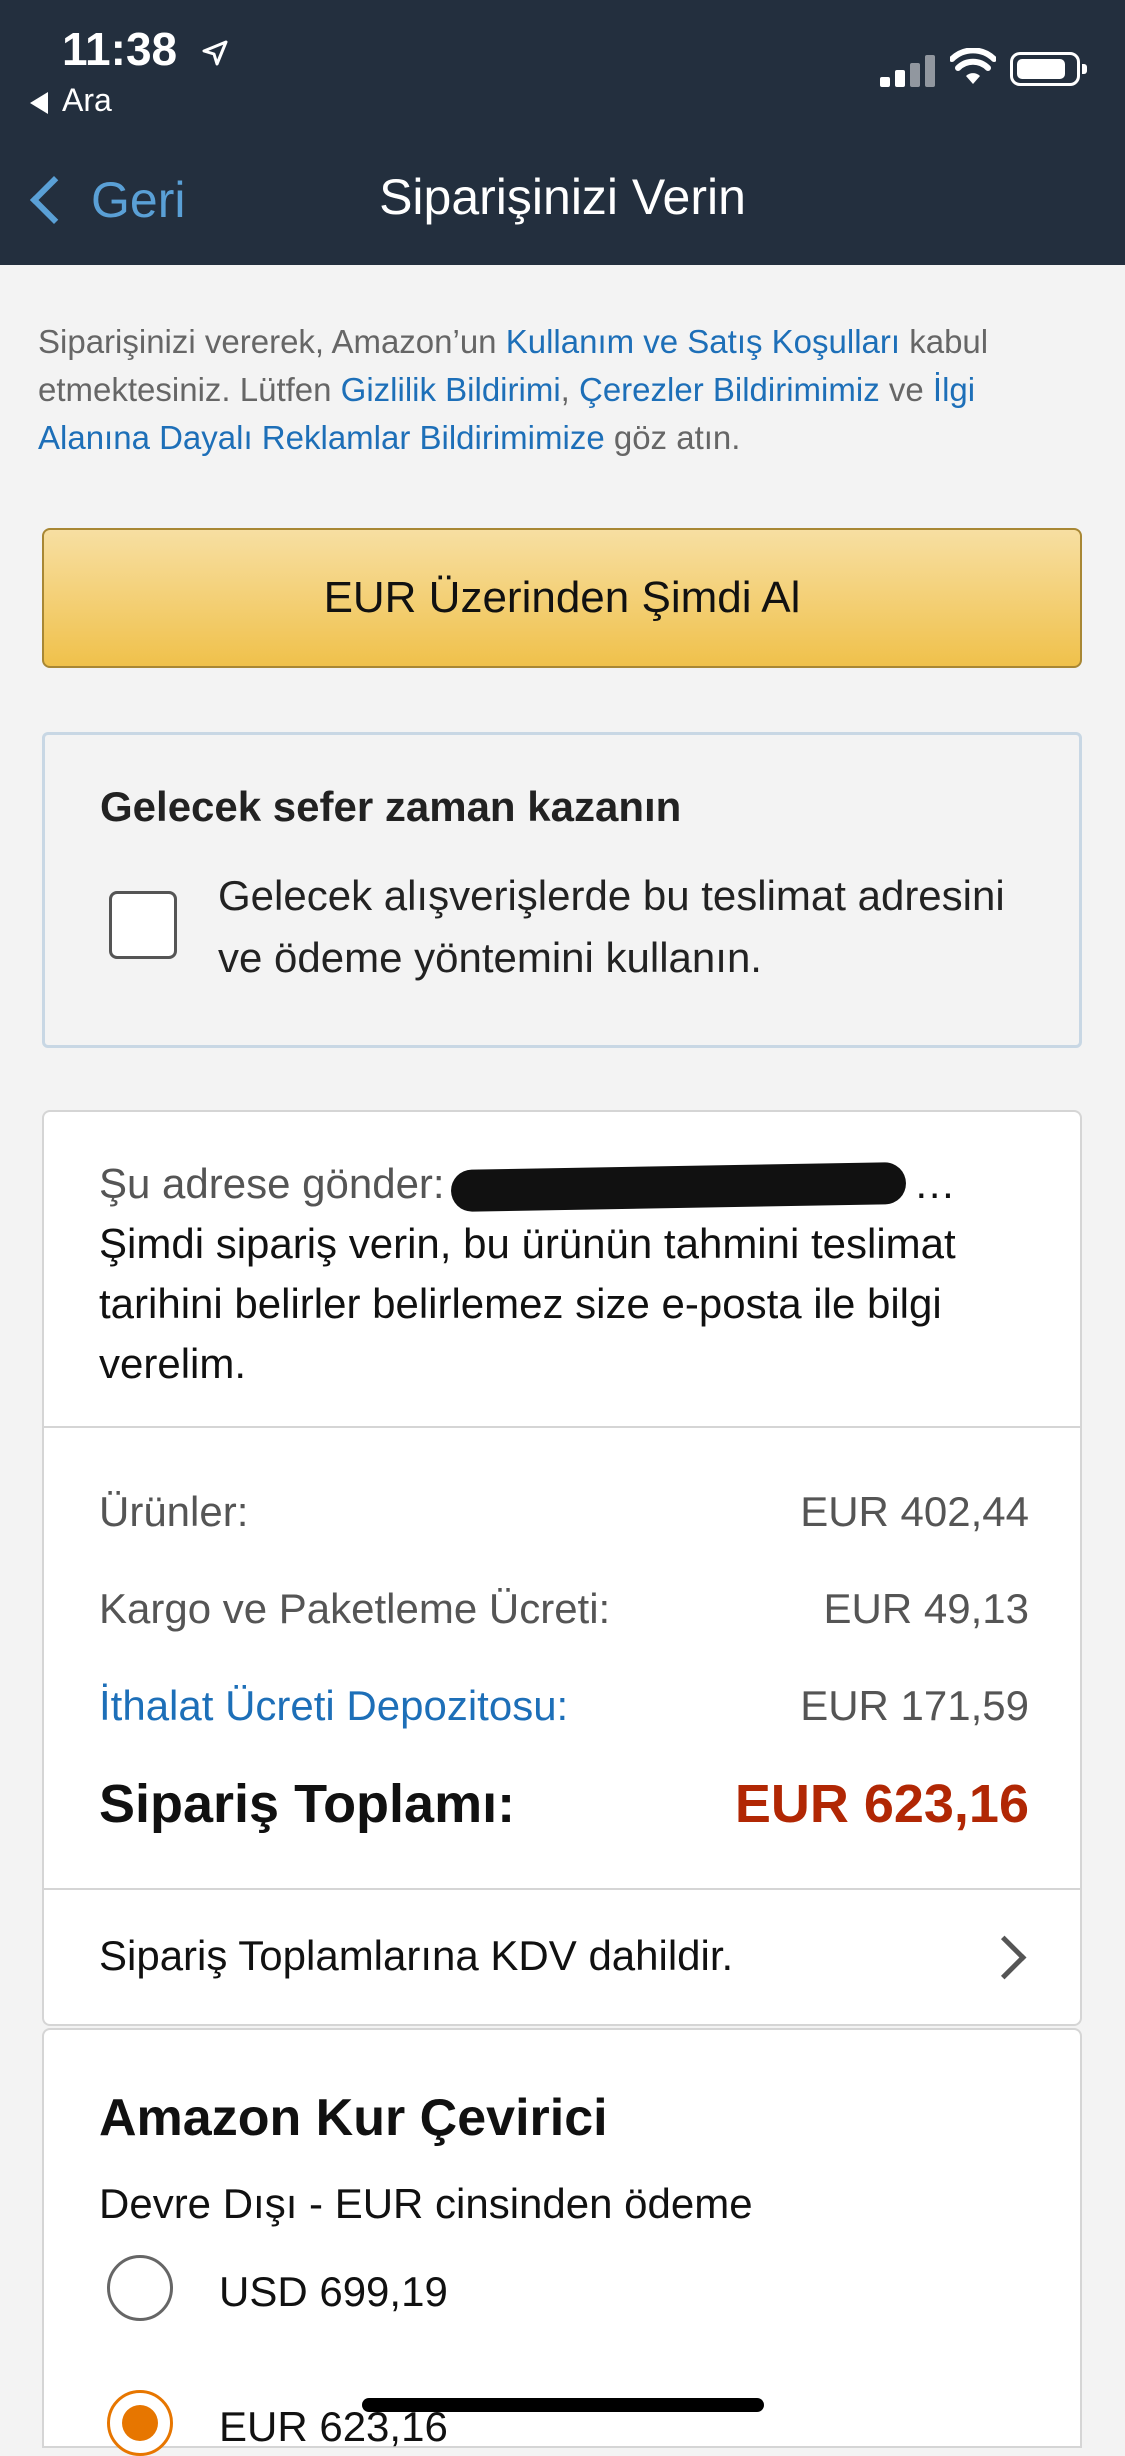 The width and height of the screenshot is (1125, 2456). I want to click on wifi-icon, so click(973, 66).